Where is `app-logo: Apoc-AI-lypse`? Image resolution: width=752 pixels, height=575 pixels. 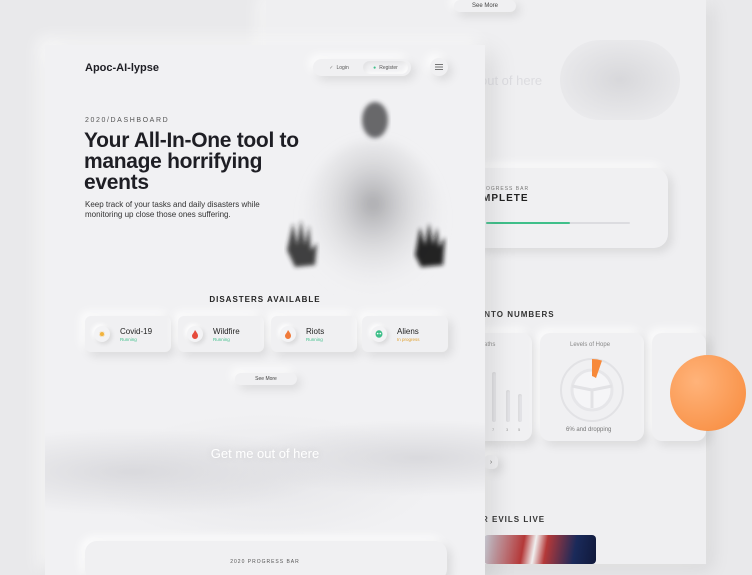 app-logo: Apoc-AI-lypse is located at coordinates (122, 68).